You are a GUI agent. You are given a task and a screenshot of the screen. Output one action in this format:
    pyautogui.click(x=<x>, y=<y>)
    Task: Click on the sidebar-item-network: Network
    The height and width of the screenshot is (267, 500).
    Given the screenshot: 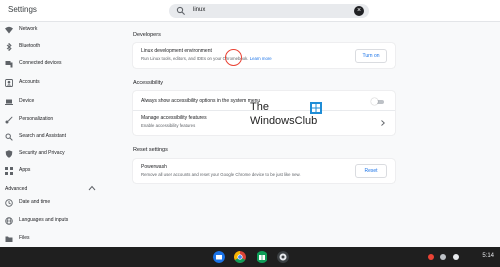 What is the action you would take?
    pyautogui.click(x=56, y=30)
    